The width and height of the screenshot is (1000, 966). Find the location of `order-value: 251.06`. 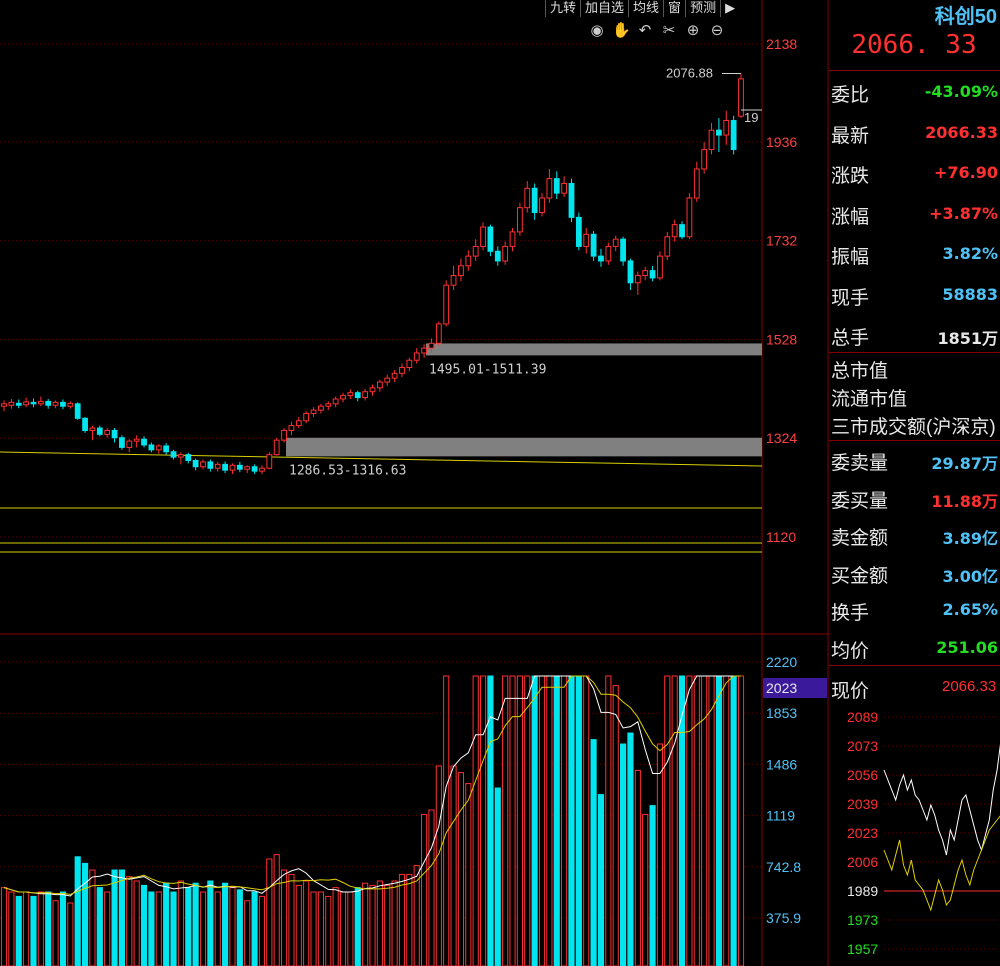

order-value: 251.06 is located at coordinates (967, 647).